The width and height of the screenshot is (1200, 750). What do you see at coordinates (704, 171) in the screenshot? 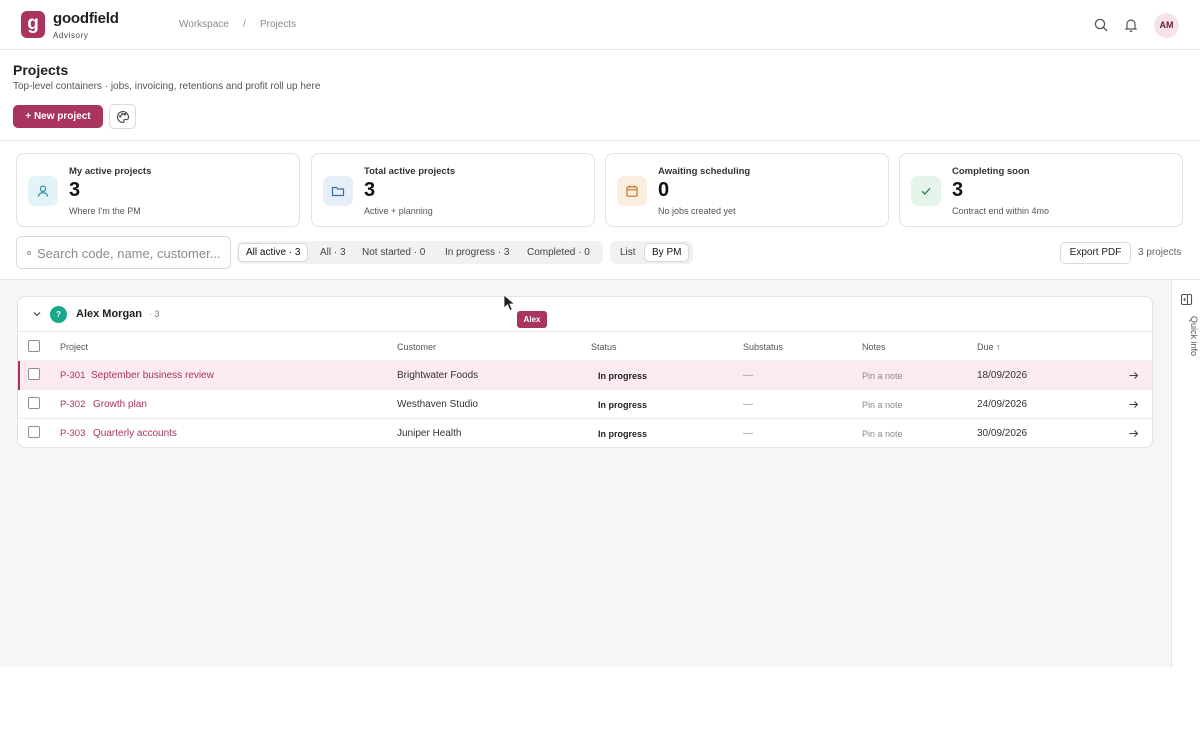
I see `stat-label: Awaiting scheduling` at bounding box center [704, 171].